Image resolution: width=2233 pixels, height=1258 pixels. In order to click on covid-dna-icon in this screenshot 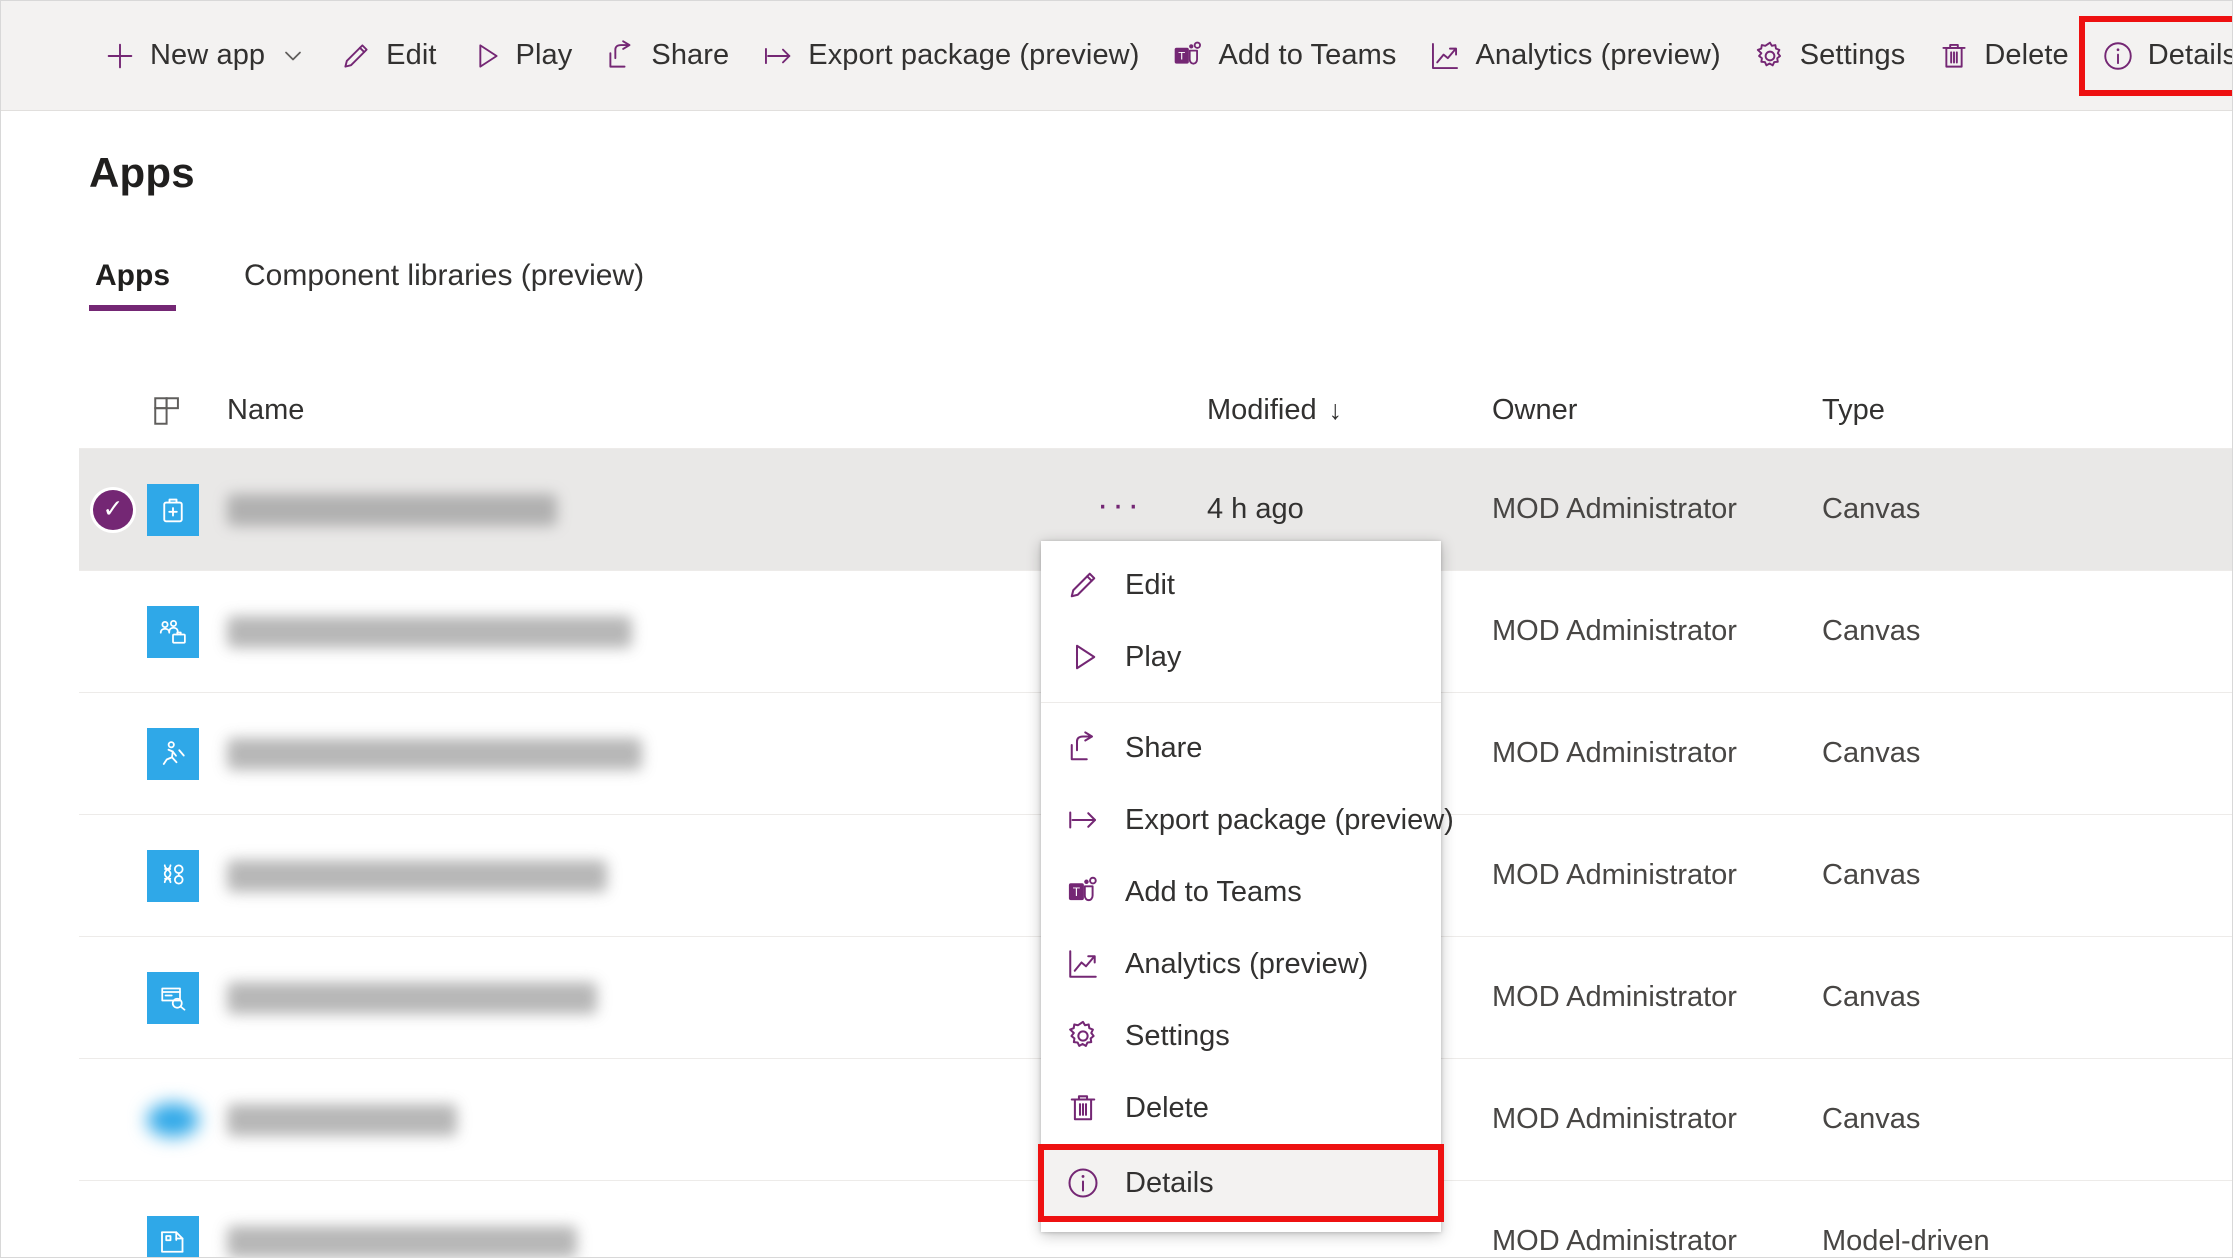, I will do `click(173, 875)`.